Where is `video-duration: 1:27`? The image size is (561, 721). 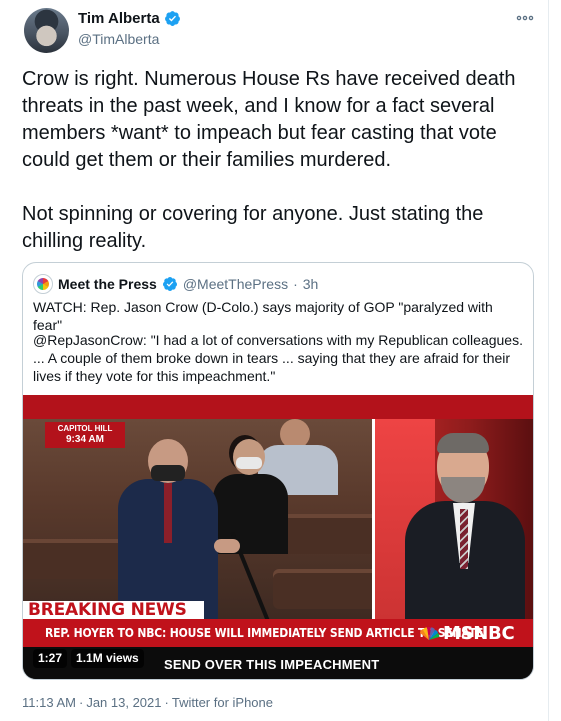 video-duration: 1:27 is located at coordinates (50, 658).